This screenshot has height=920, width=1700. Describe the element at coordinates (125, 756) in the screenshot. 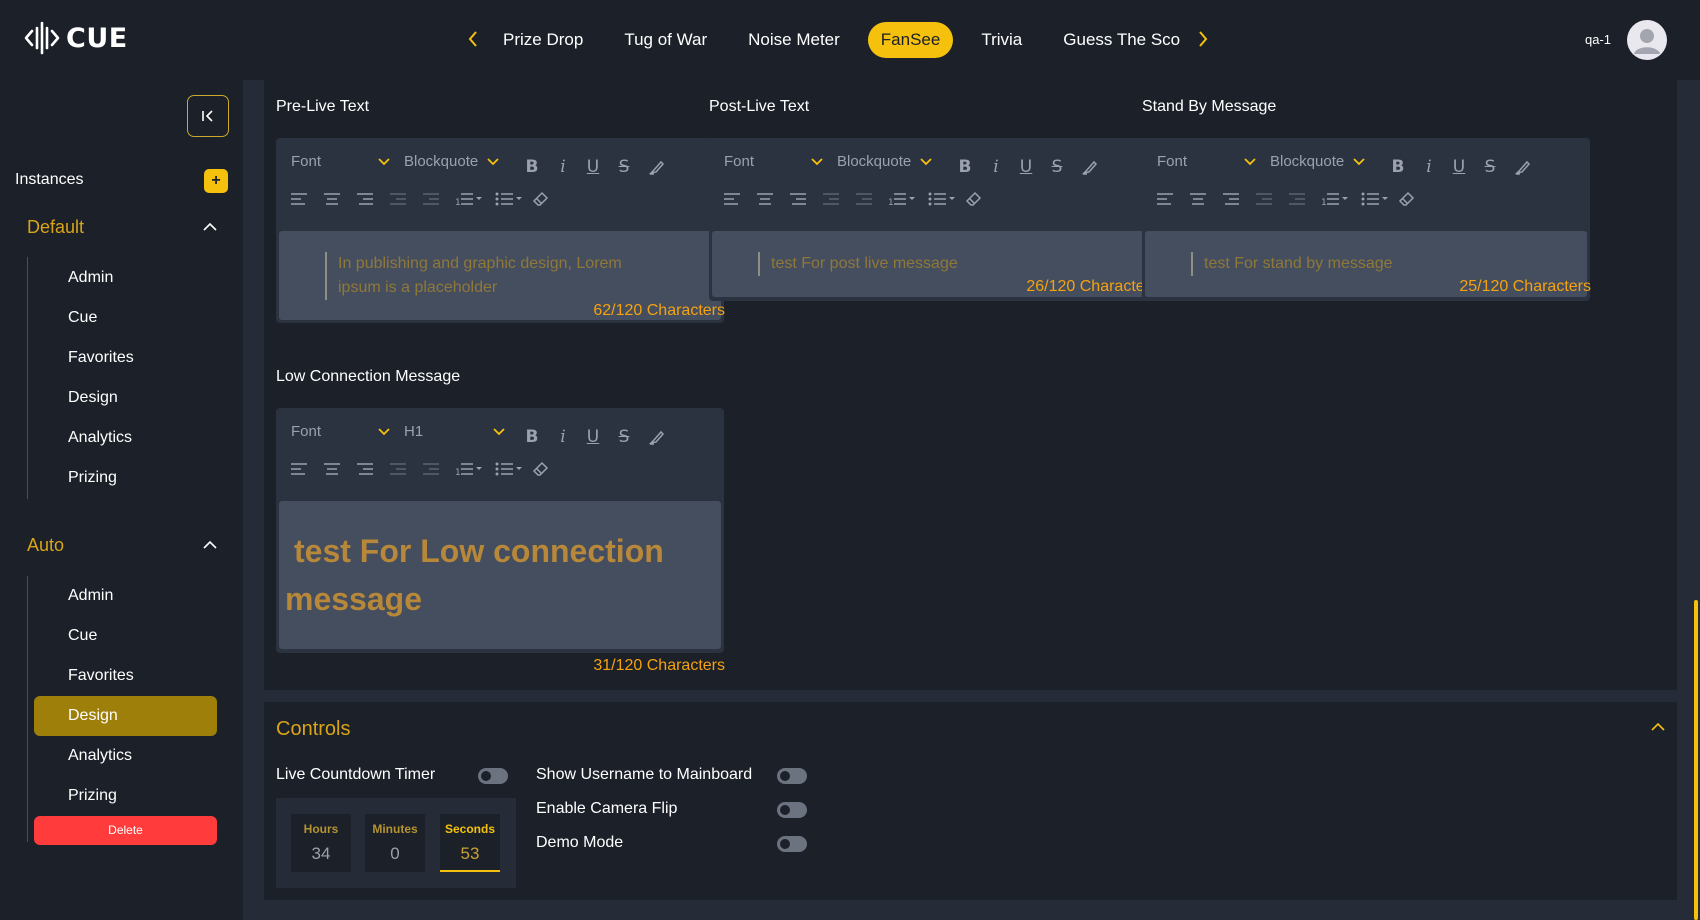

I see `sidebar-item-auto-analytics: Analytics` at that location.